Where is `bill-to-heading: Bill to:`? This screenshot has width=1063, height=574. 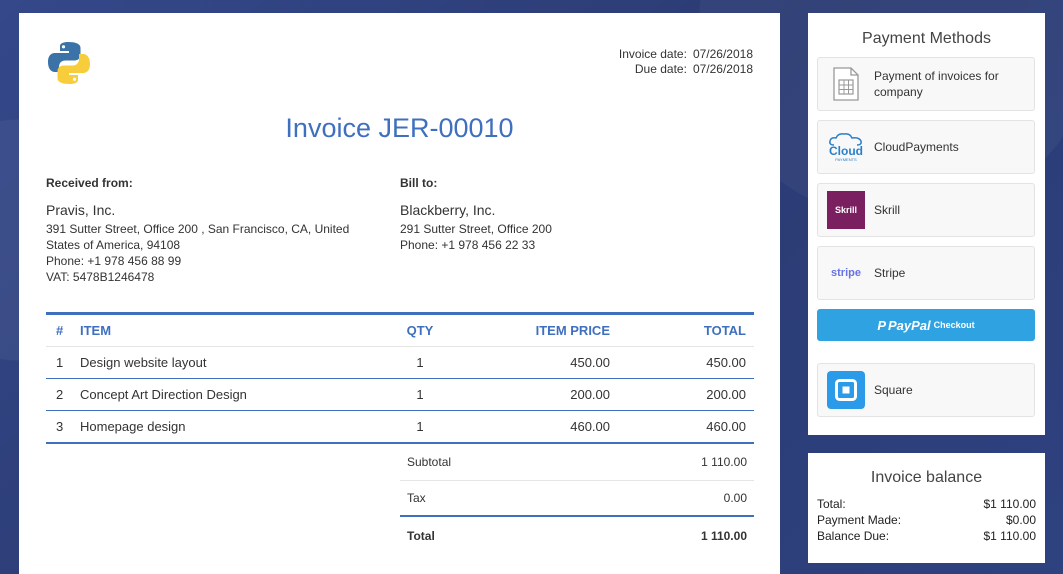 bill-to-heading: Bill to: is located at coordinates (419, 183).